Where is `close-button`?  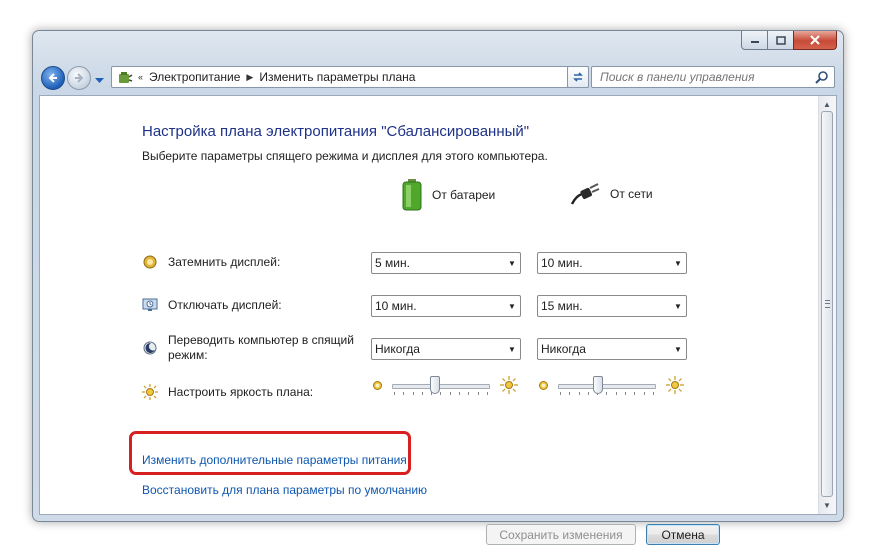 close-button is located at coordinates (815, 40).